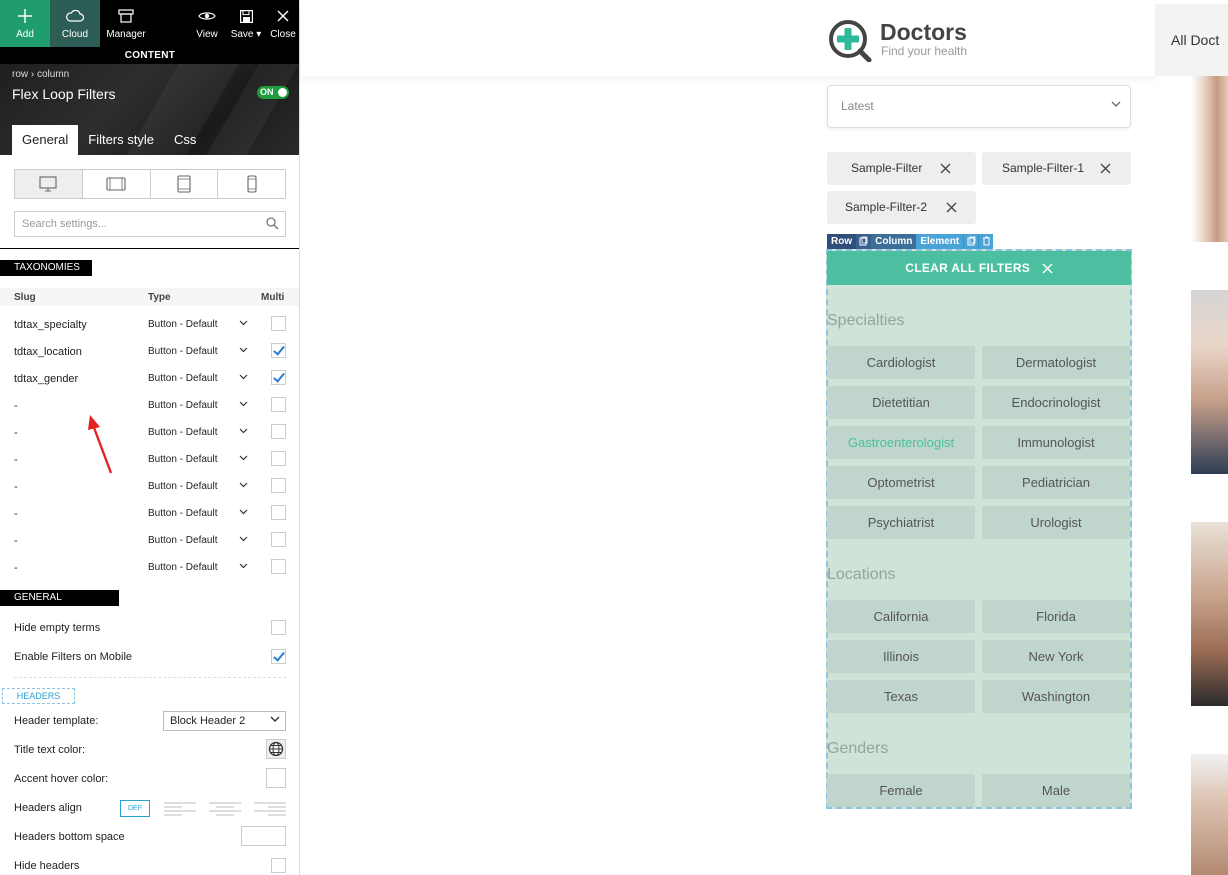 This screenshot has width=1228, height=875. What do you see at coordinates (135, 224) in the screenshot?
I see `settings-search-input` at bounding box center [135, 224].